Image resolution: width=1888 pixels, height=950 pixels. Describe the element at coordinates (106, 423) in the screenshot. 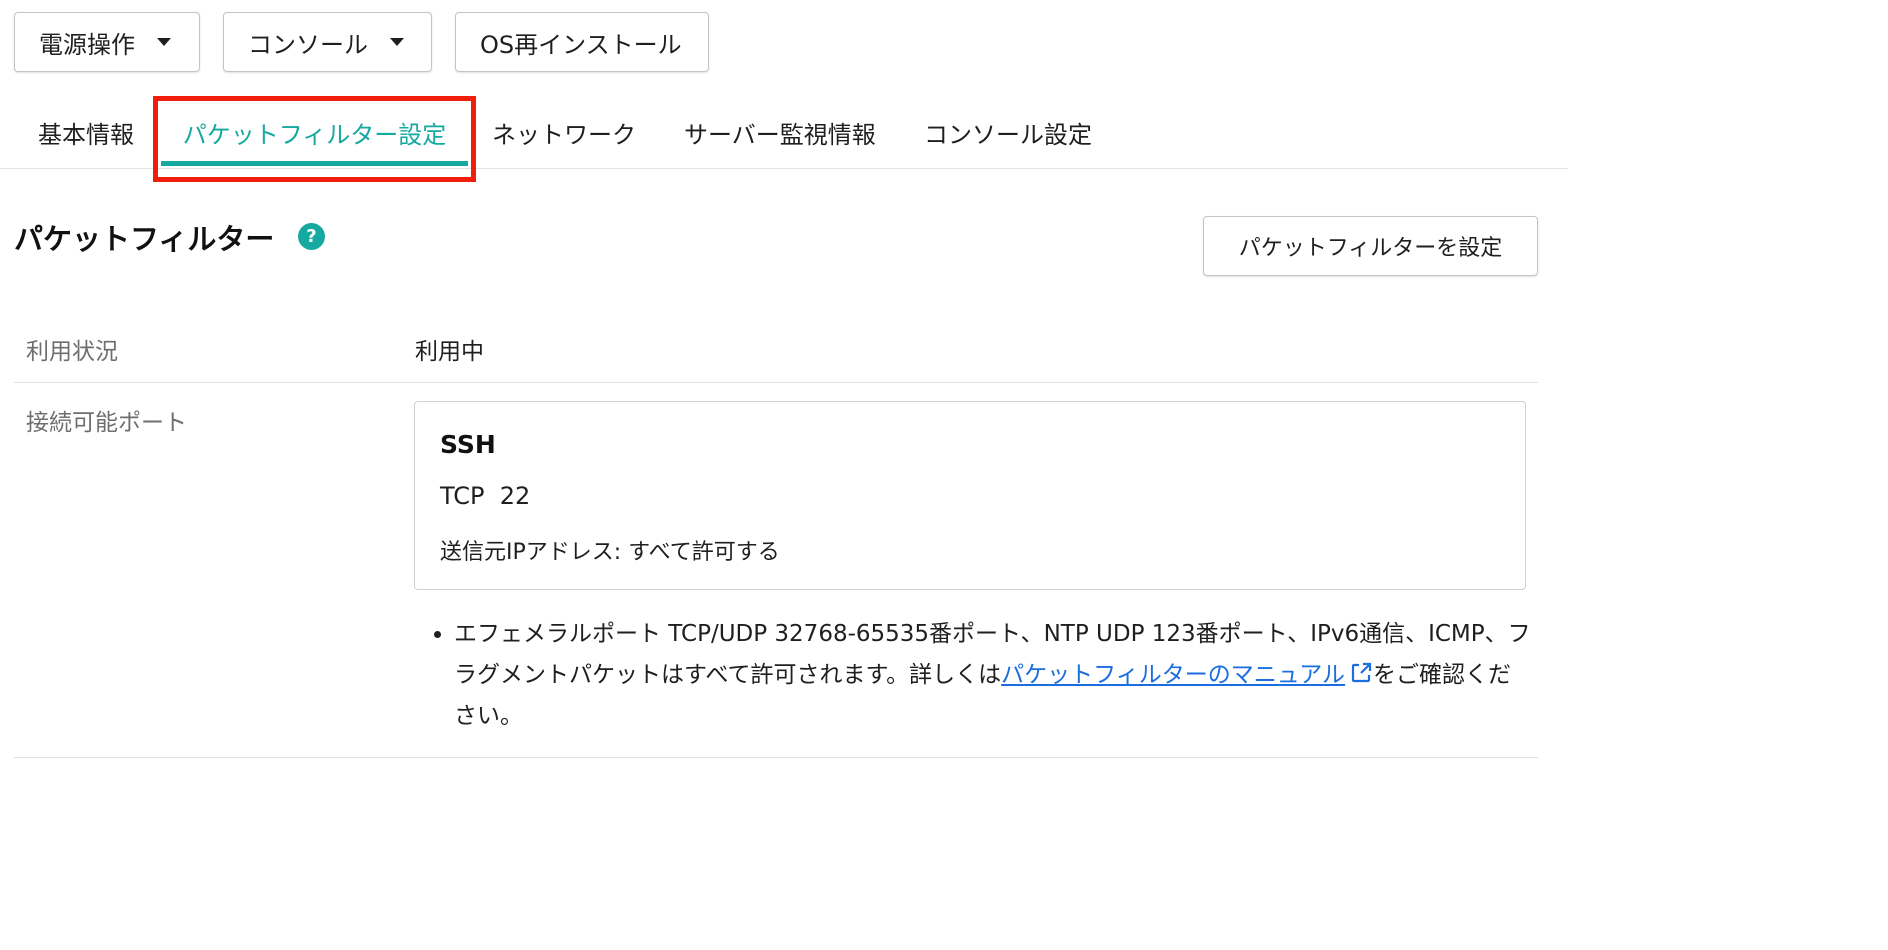

I see `allowed-ports-label: 接続可能ポート` at that location.